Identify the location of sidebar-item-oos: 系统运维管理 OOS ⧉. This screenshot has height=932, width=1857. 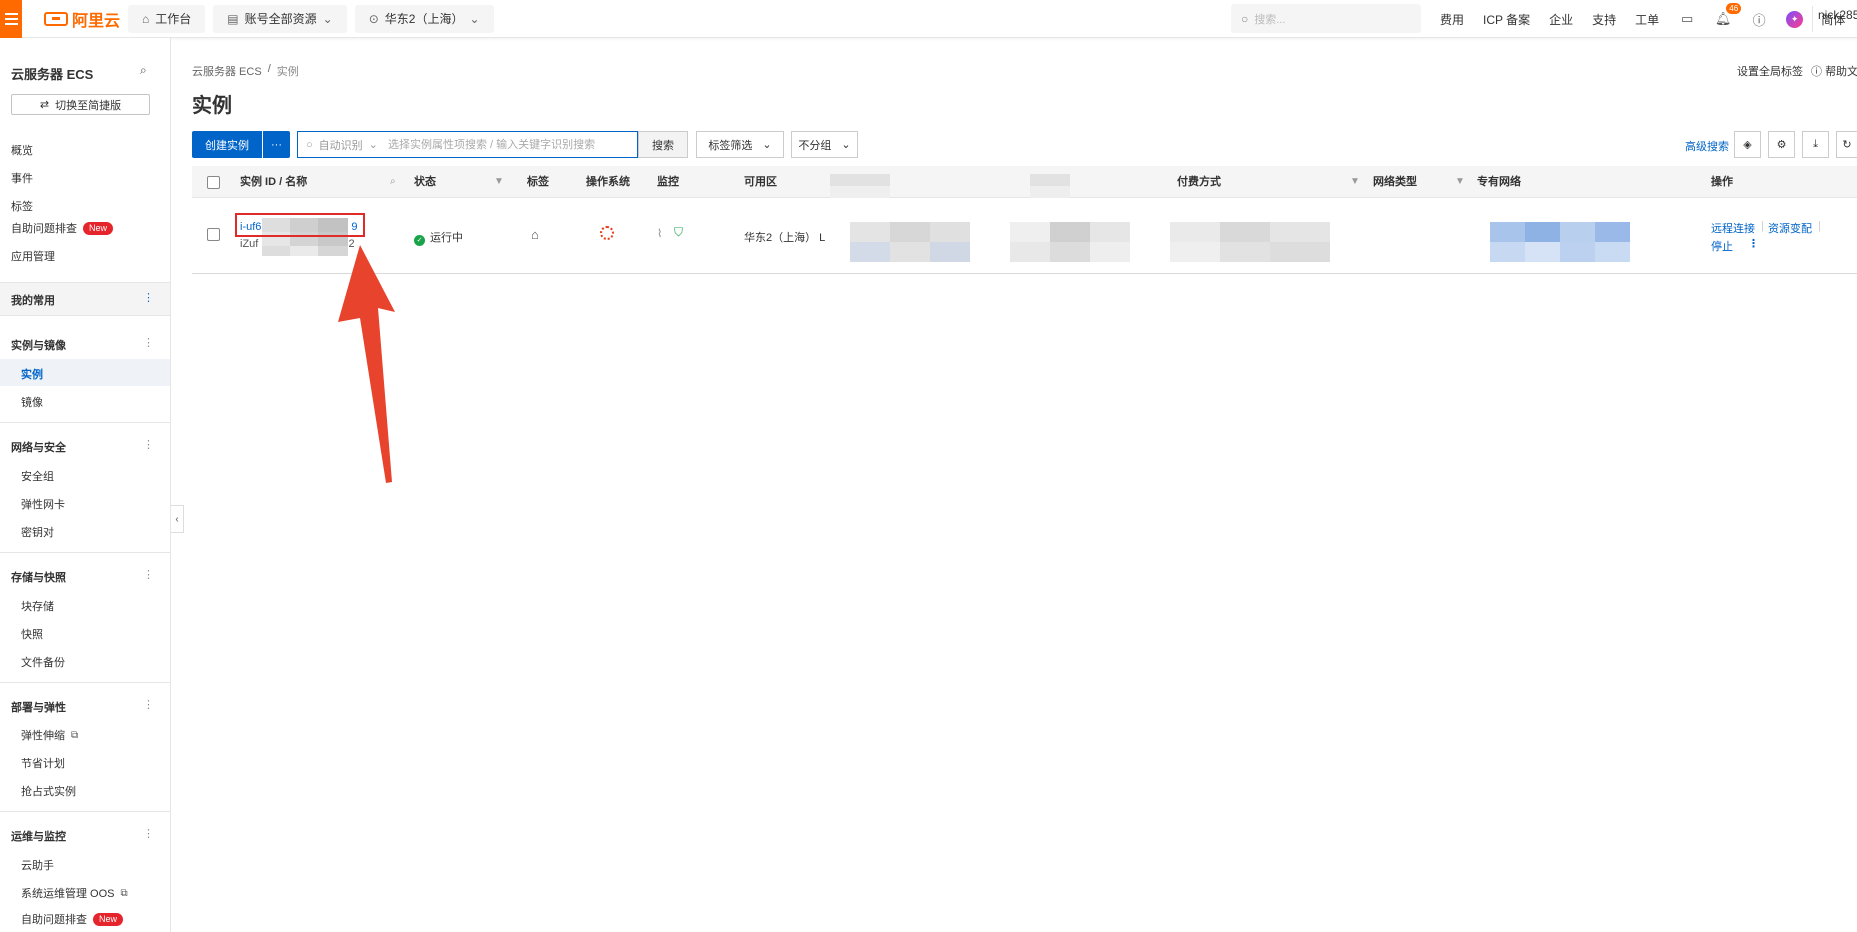
(74, 893).